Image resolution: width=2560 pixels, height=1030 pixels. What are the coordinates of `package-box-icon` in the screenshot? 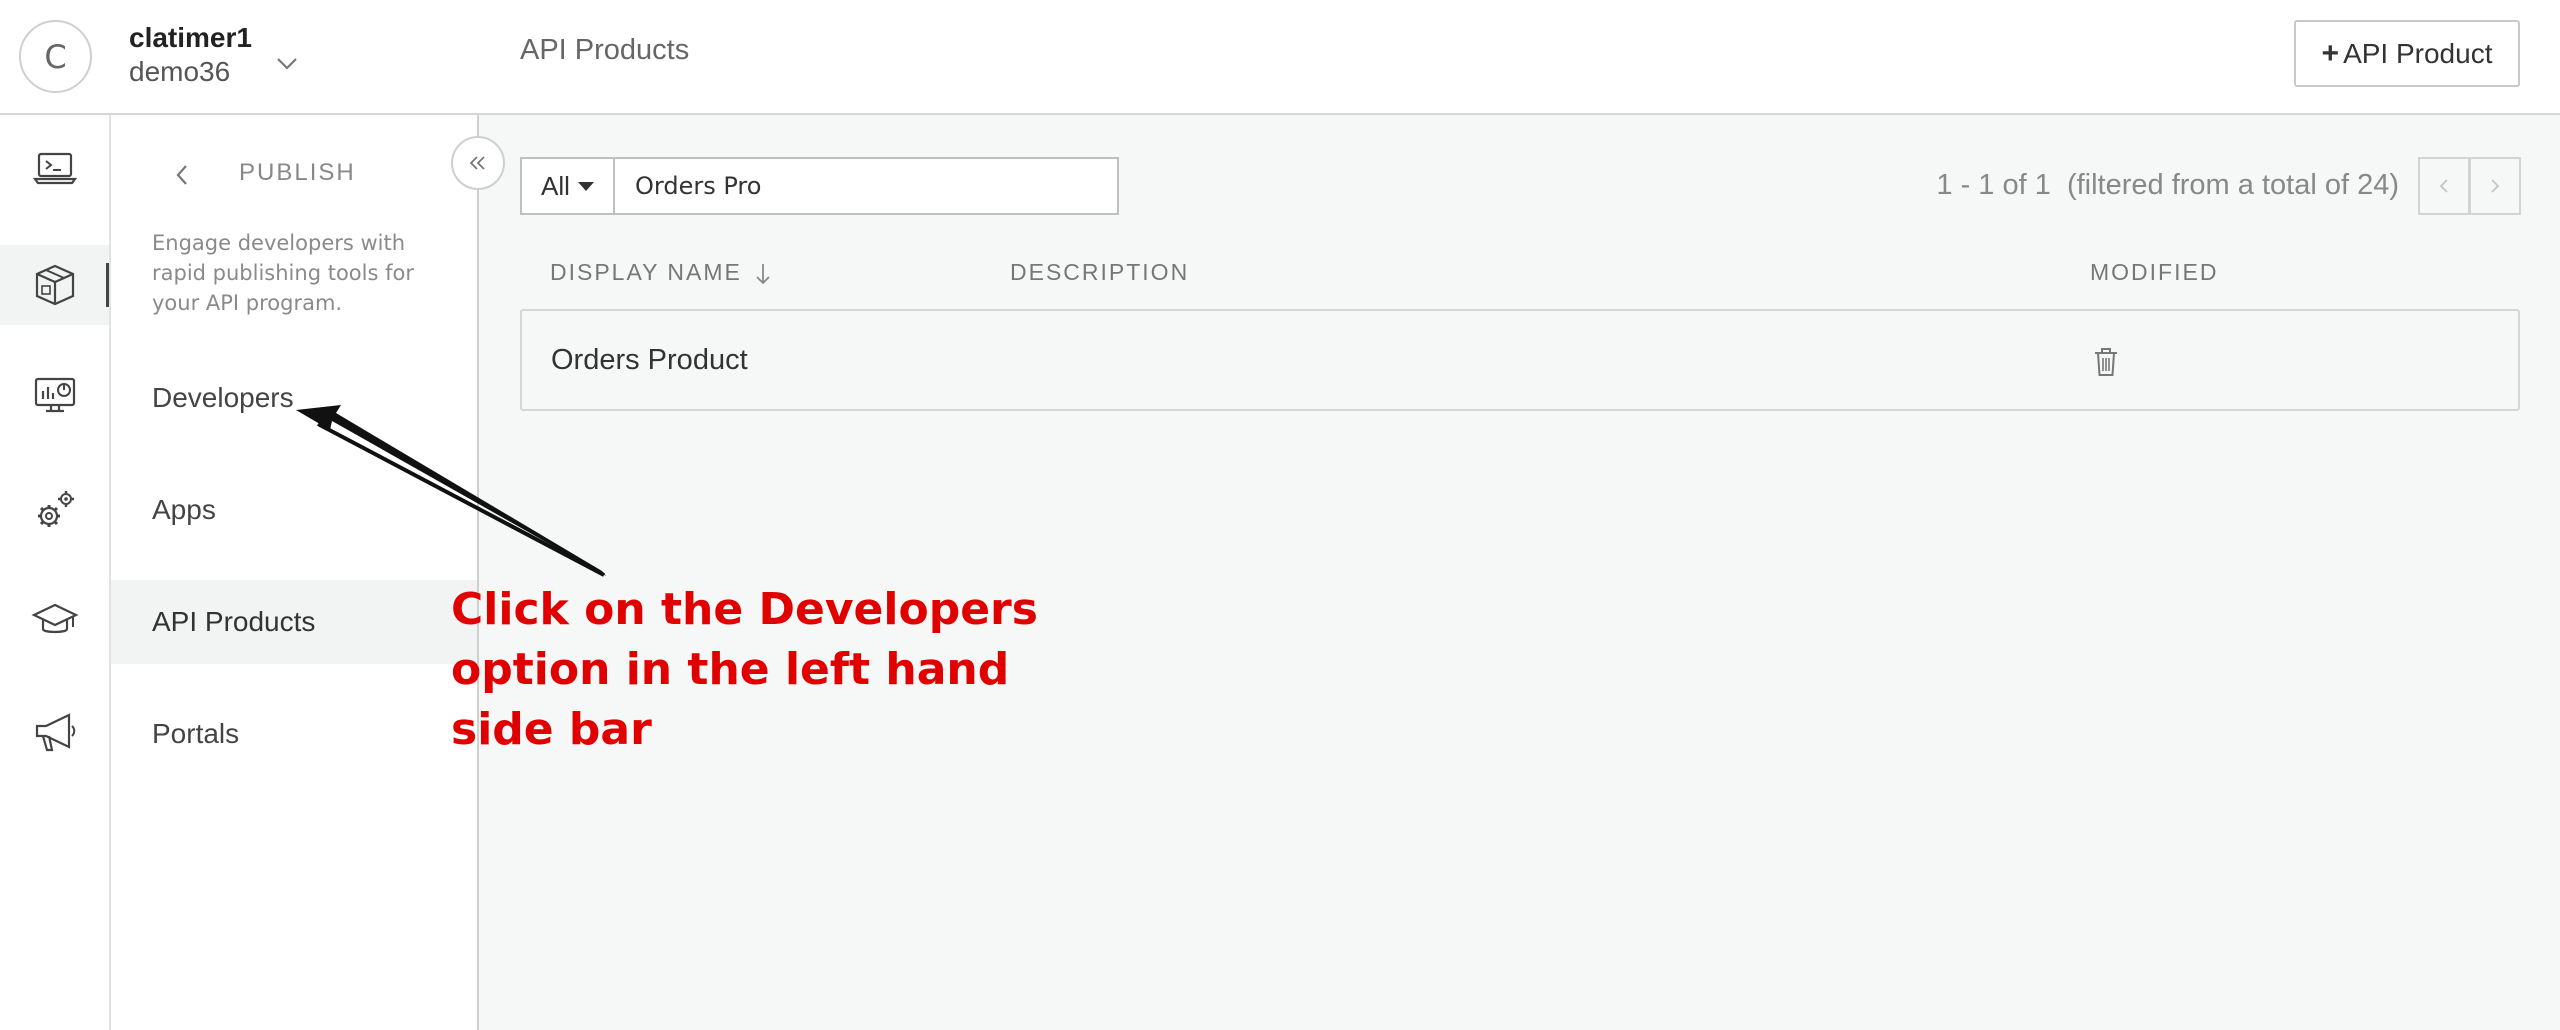 It's located at (54, 285).